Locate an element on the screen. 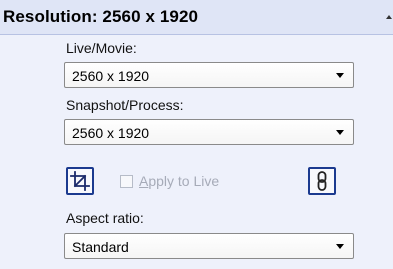 The width and height of the screenshot is (393, 269). live-movie-value: 2560 x 1920 is located at coordinates (111, 76).